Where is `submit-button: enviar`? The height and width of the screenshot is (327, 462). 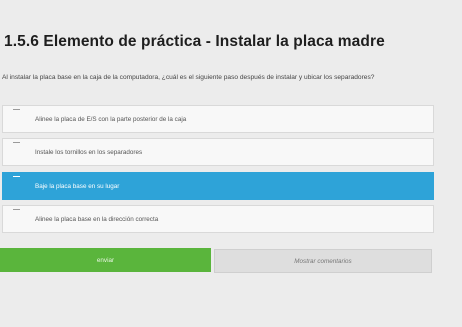 submit-button: enviar is located at coordinates (105, 260).